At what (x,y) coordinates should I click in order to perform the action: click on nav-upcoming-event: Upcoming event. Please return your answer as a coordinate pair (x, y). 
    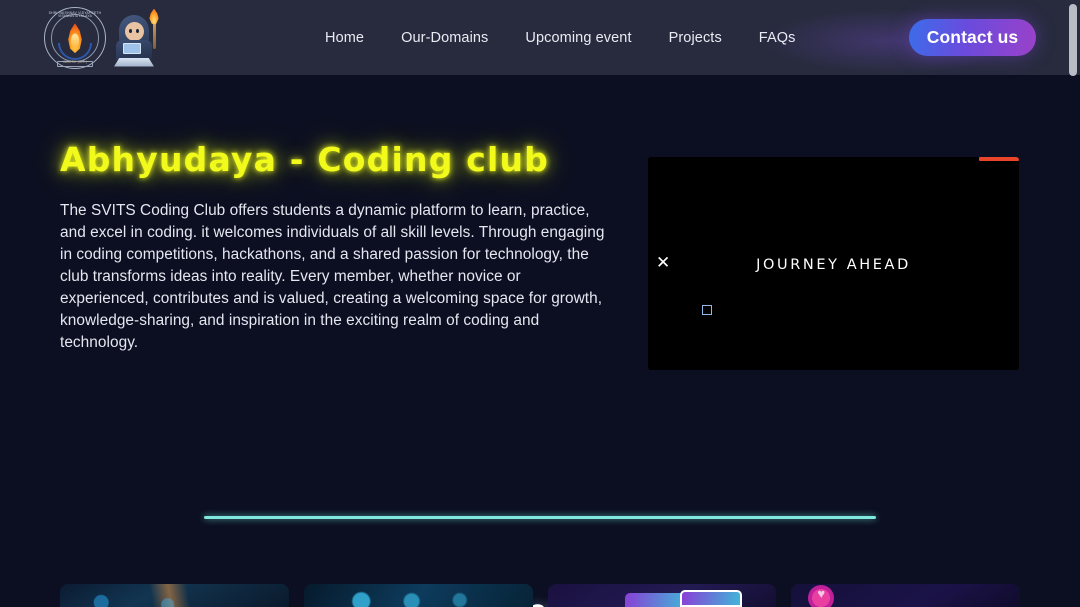
    Looking at the image, I should click on (578, 38).